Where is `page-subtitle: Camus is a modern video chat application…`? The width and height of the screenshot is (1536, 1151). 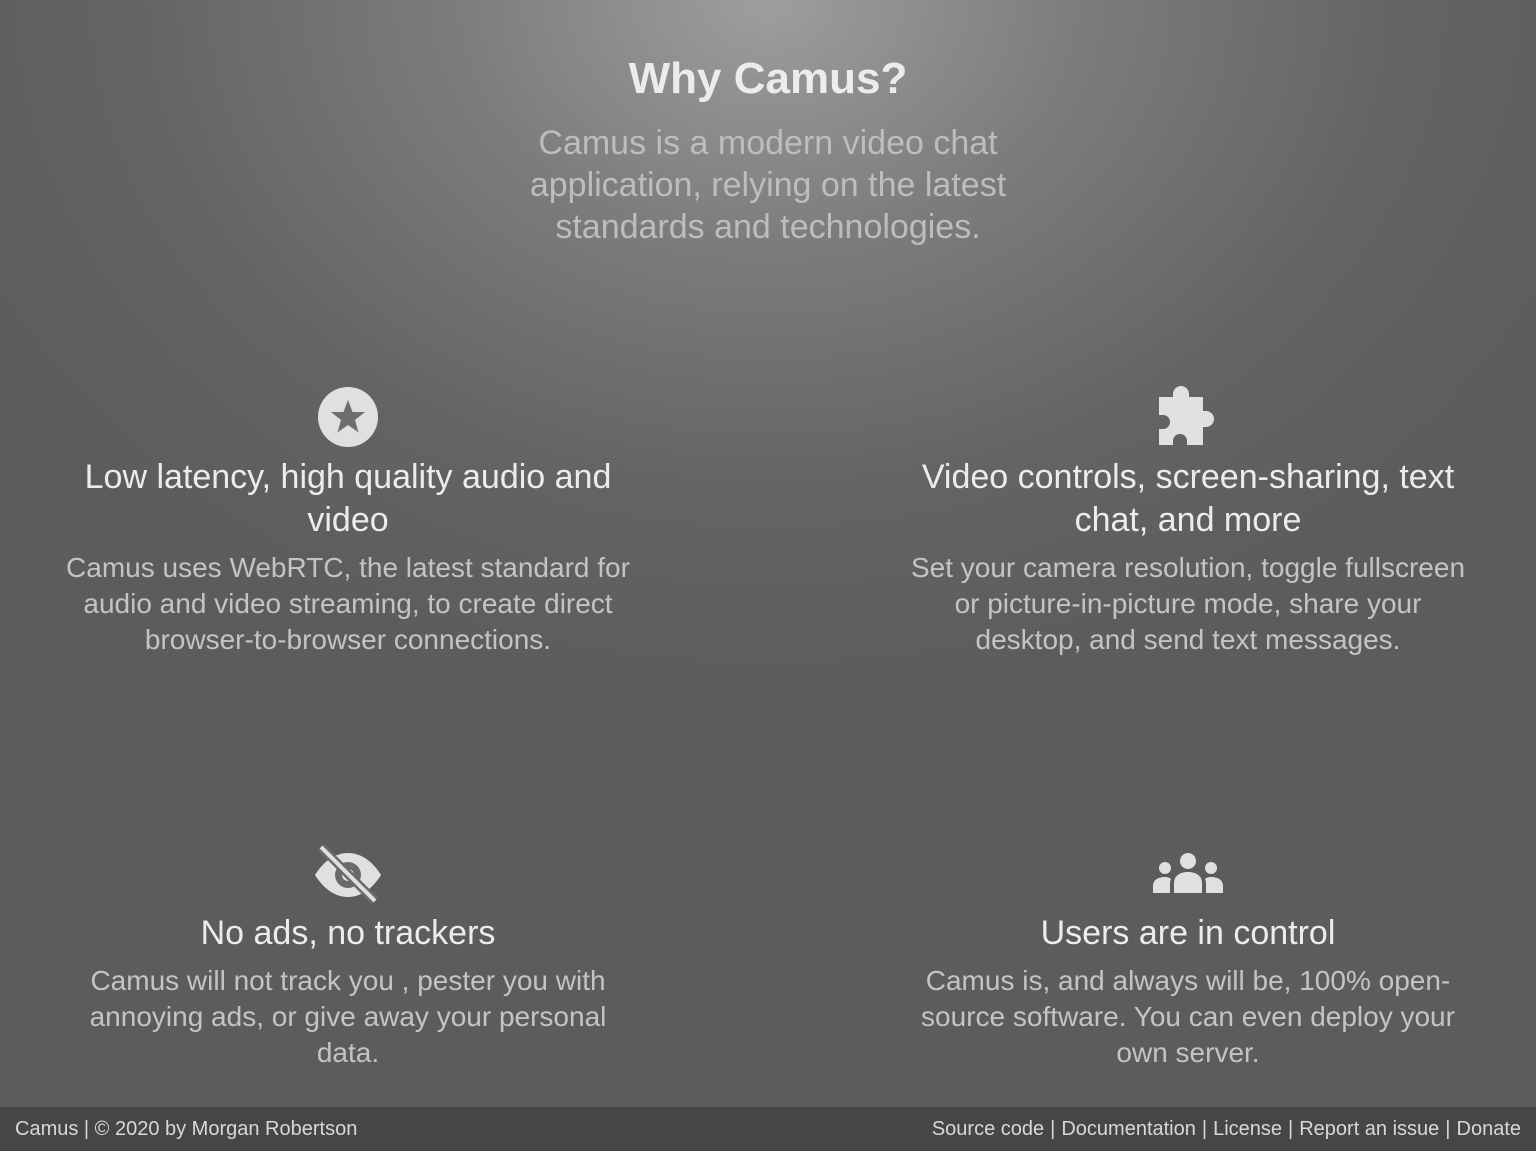 page-subtitle: Camus is a modern video chat application… is located at coordinates (768, 185).